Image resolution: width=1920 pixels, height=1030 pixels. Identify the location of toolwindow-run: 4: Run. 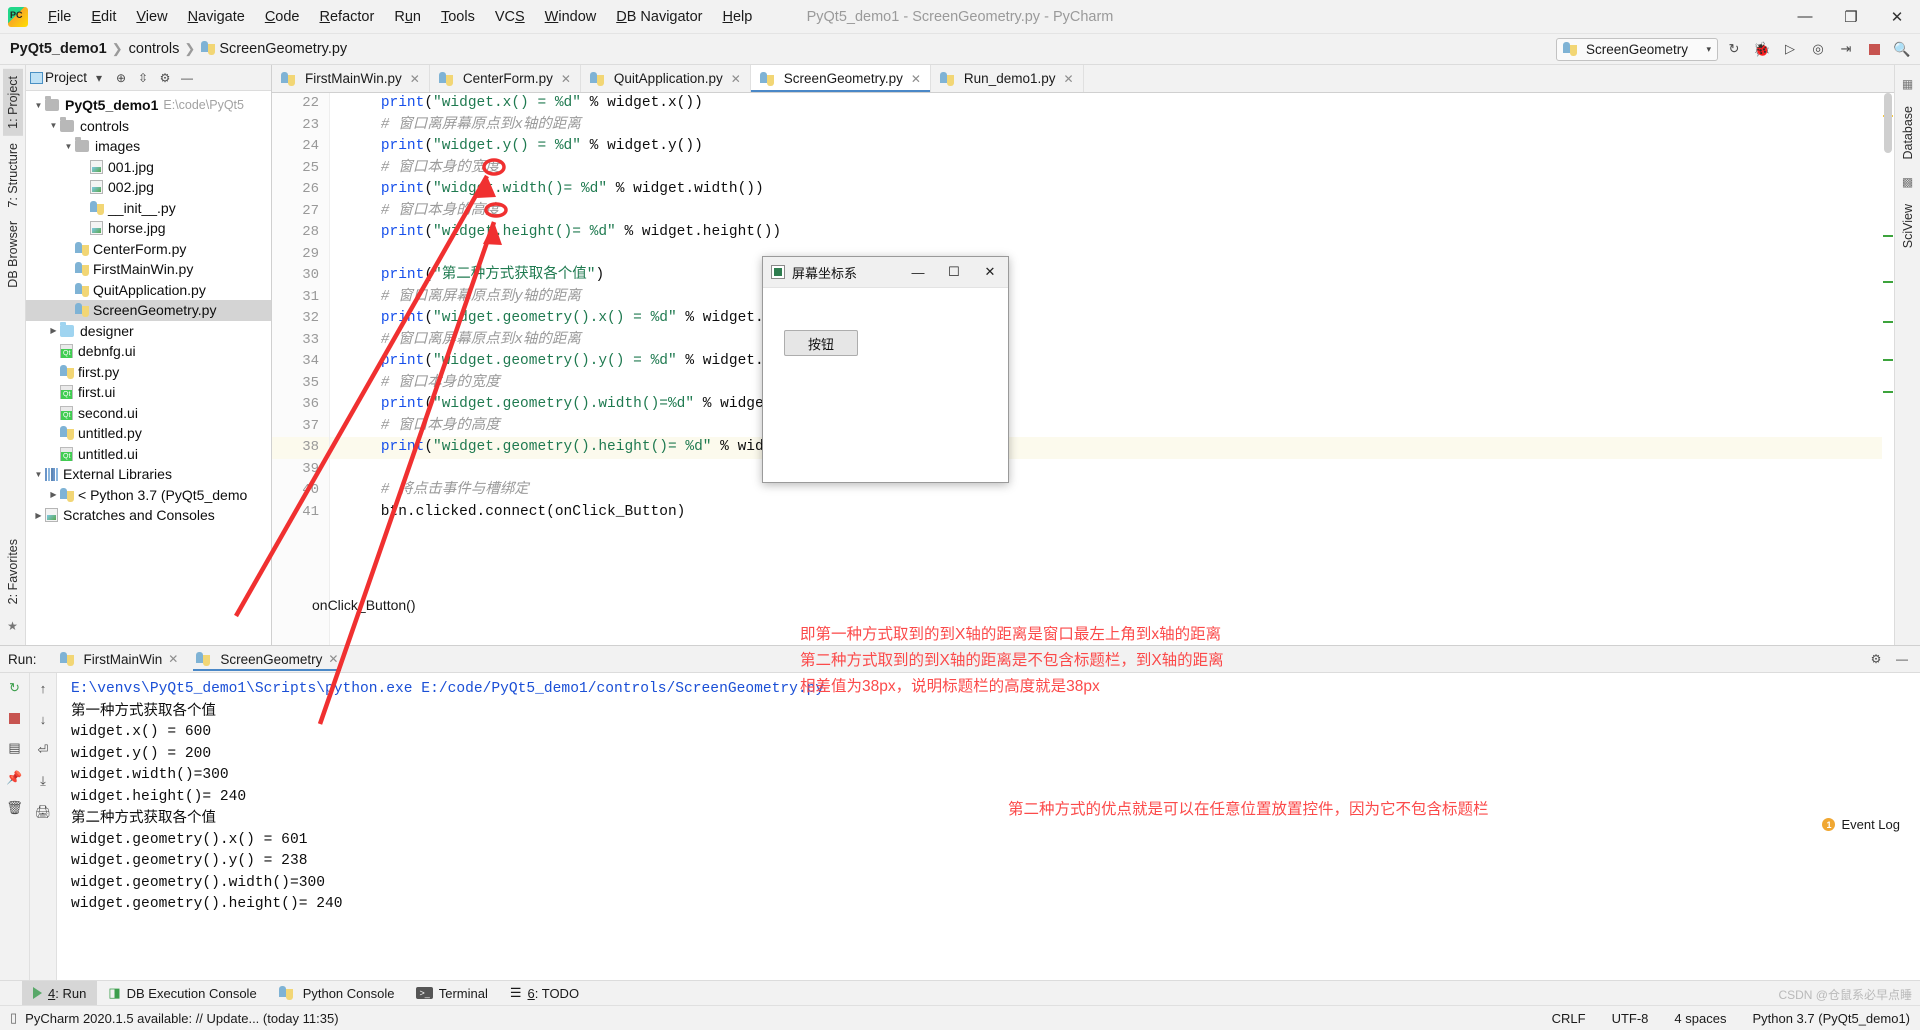
(60, 993).